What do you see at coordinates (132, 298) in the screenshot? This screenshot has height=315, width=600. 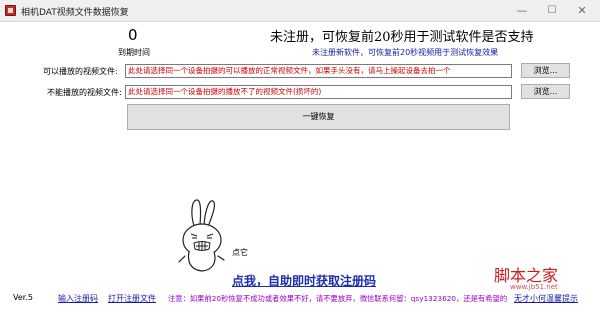 I see `open-registration-file-link: 打开注册文件` at bounding box center [132, 298].